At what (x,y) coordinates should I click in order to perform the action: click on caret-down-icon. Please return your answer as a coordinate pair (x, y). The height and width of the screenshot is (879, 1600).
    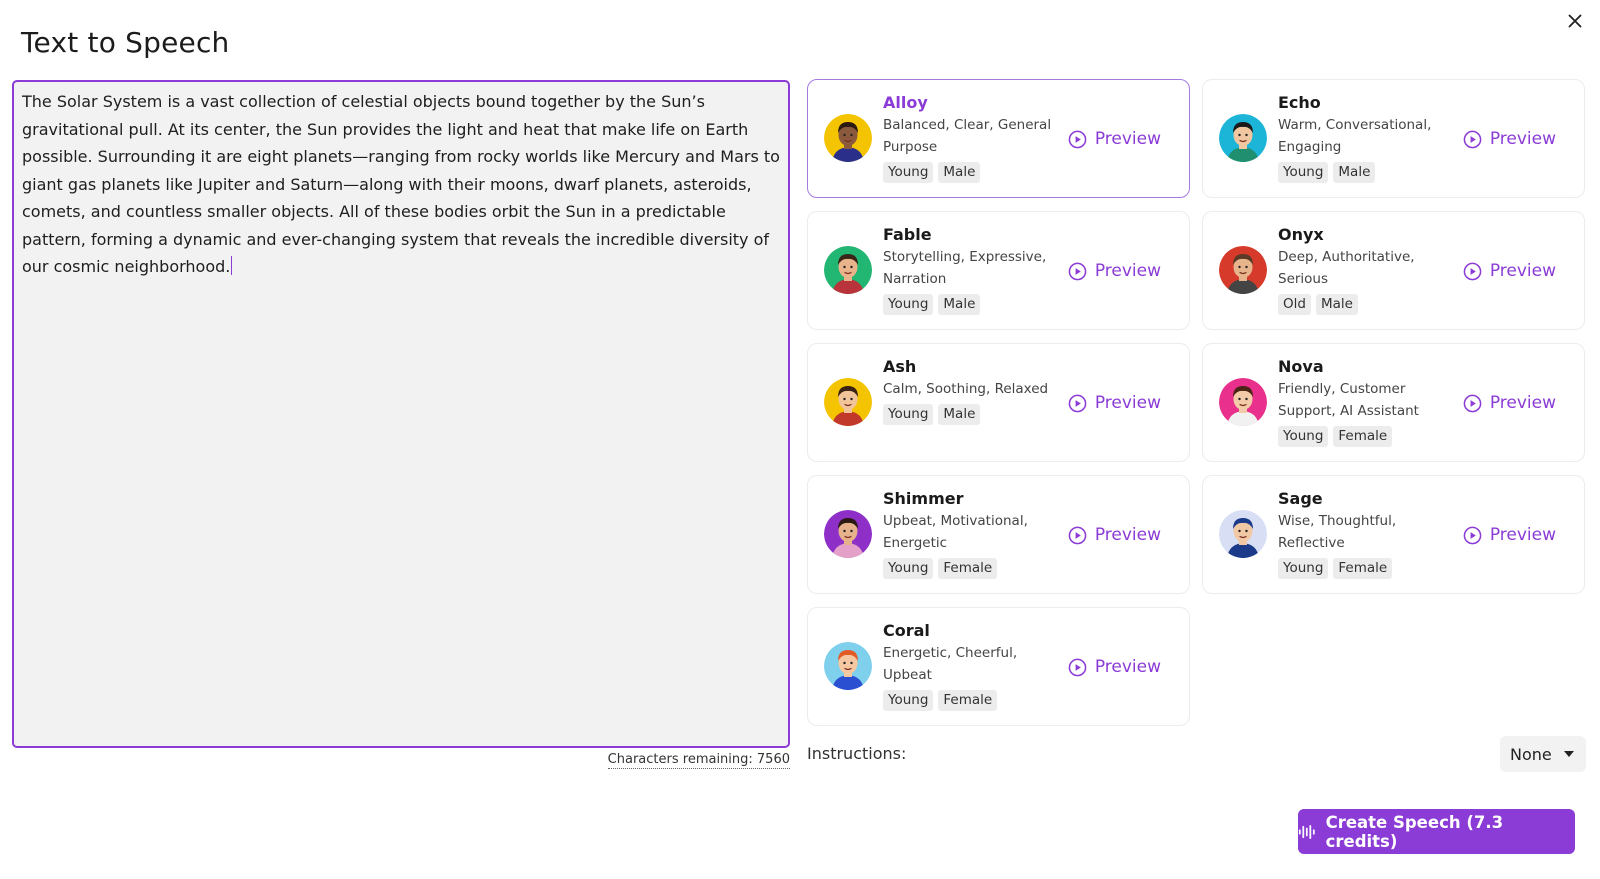
    Looking at the image, I should click on (1569, 754).